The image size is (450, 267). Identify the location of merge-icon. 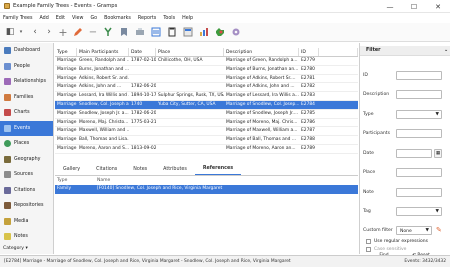
(108, 32).